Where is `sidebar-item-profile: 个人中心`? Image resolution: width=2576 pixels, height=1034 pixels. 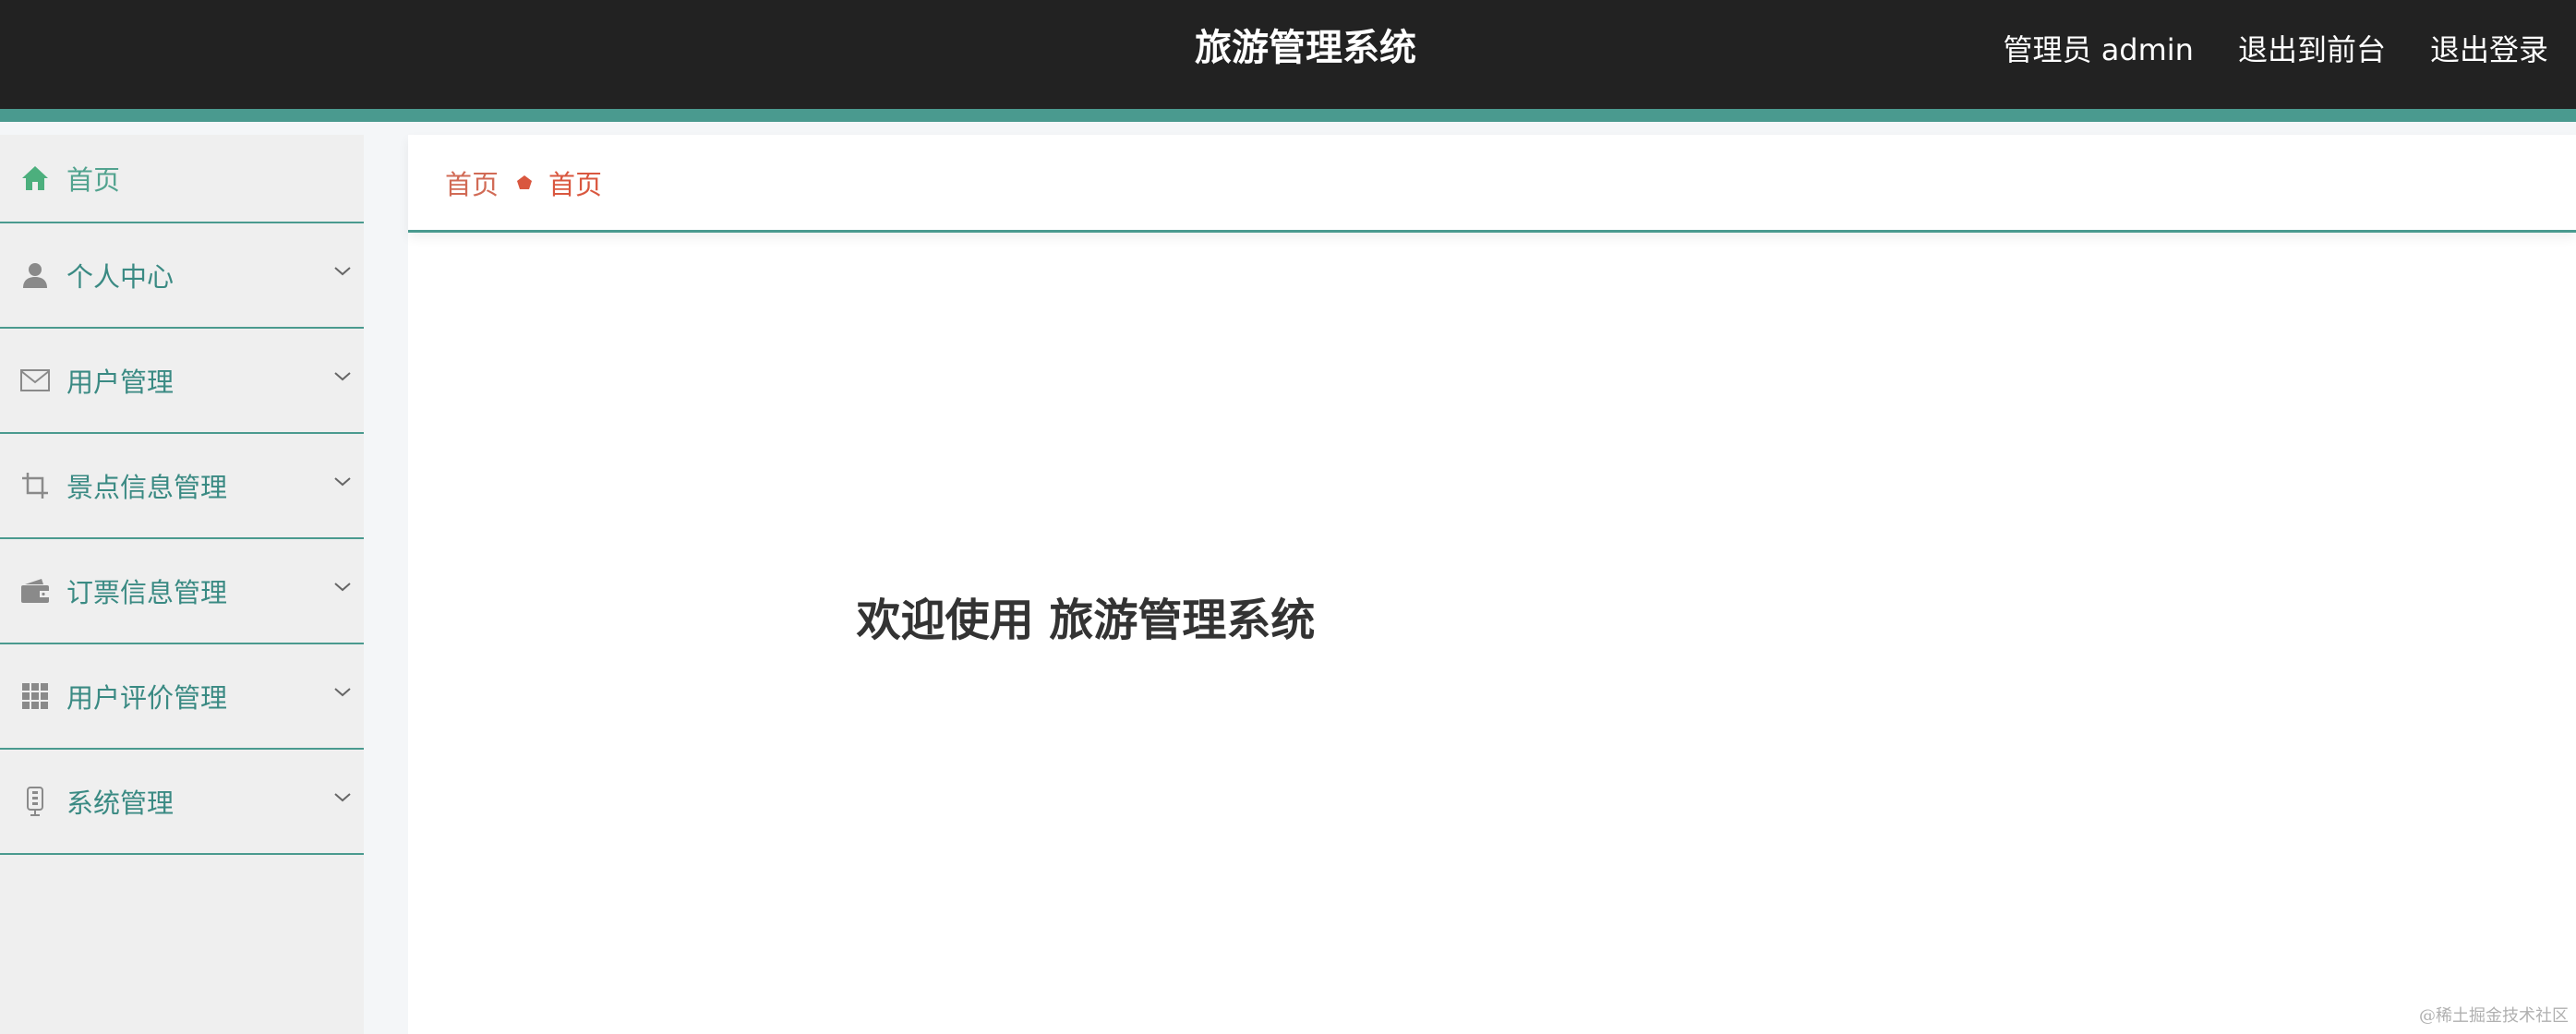
sidebar-item-profile: 个人中心 is located at coordinates (182, 276).